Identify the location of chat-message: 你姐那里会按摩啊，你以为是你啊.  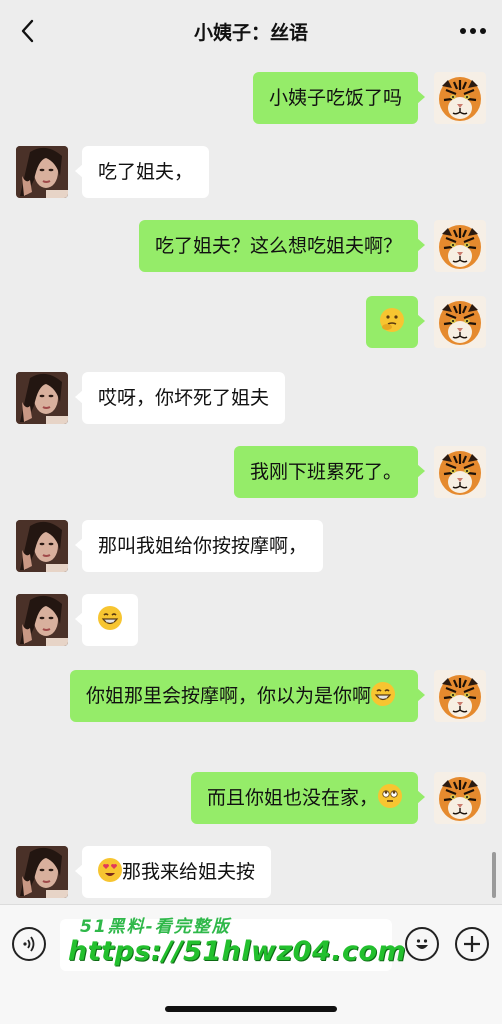
(251, 710).